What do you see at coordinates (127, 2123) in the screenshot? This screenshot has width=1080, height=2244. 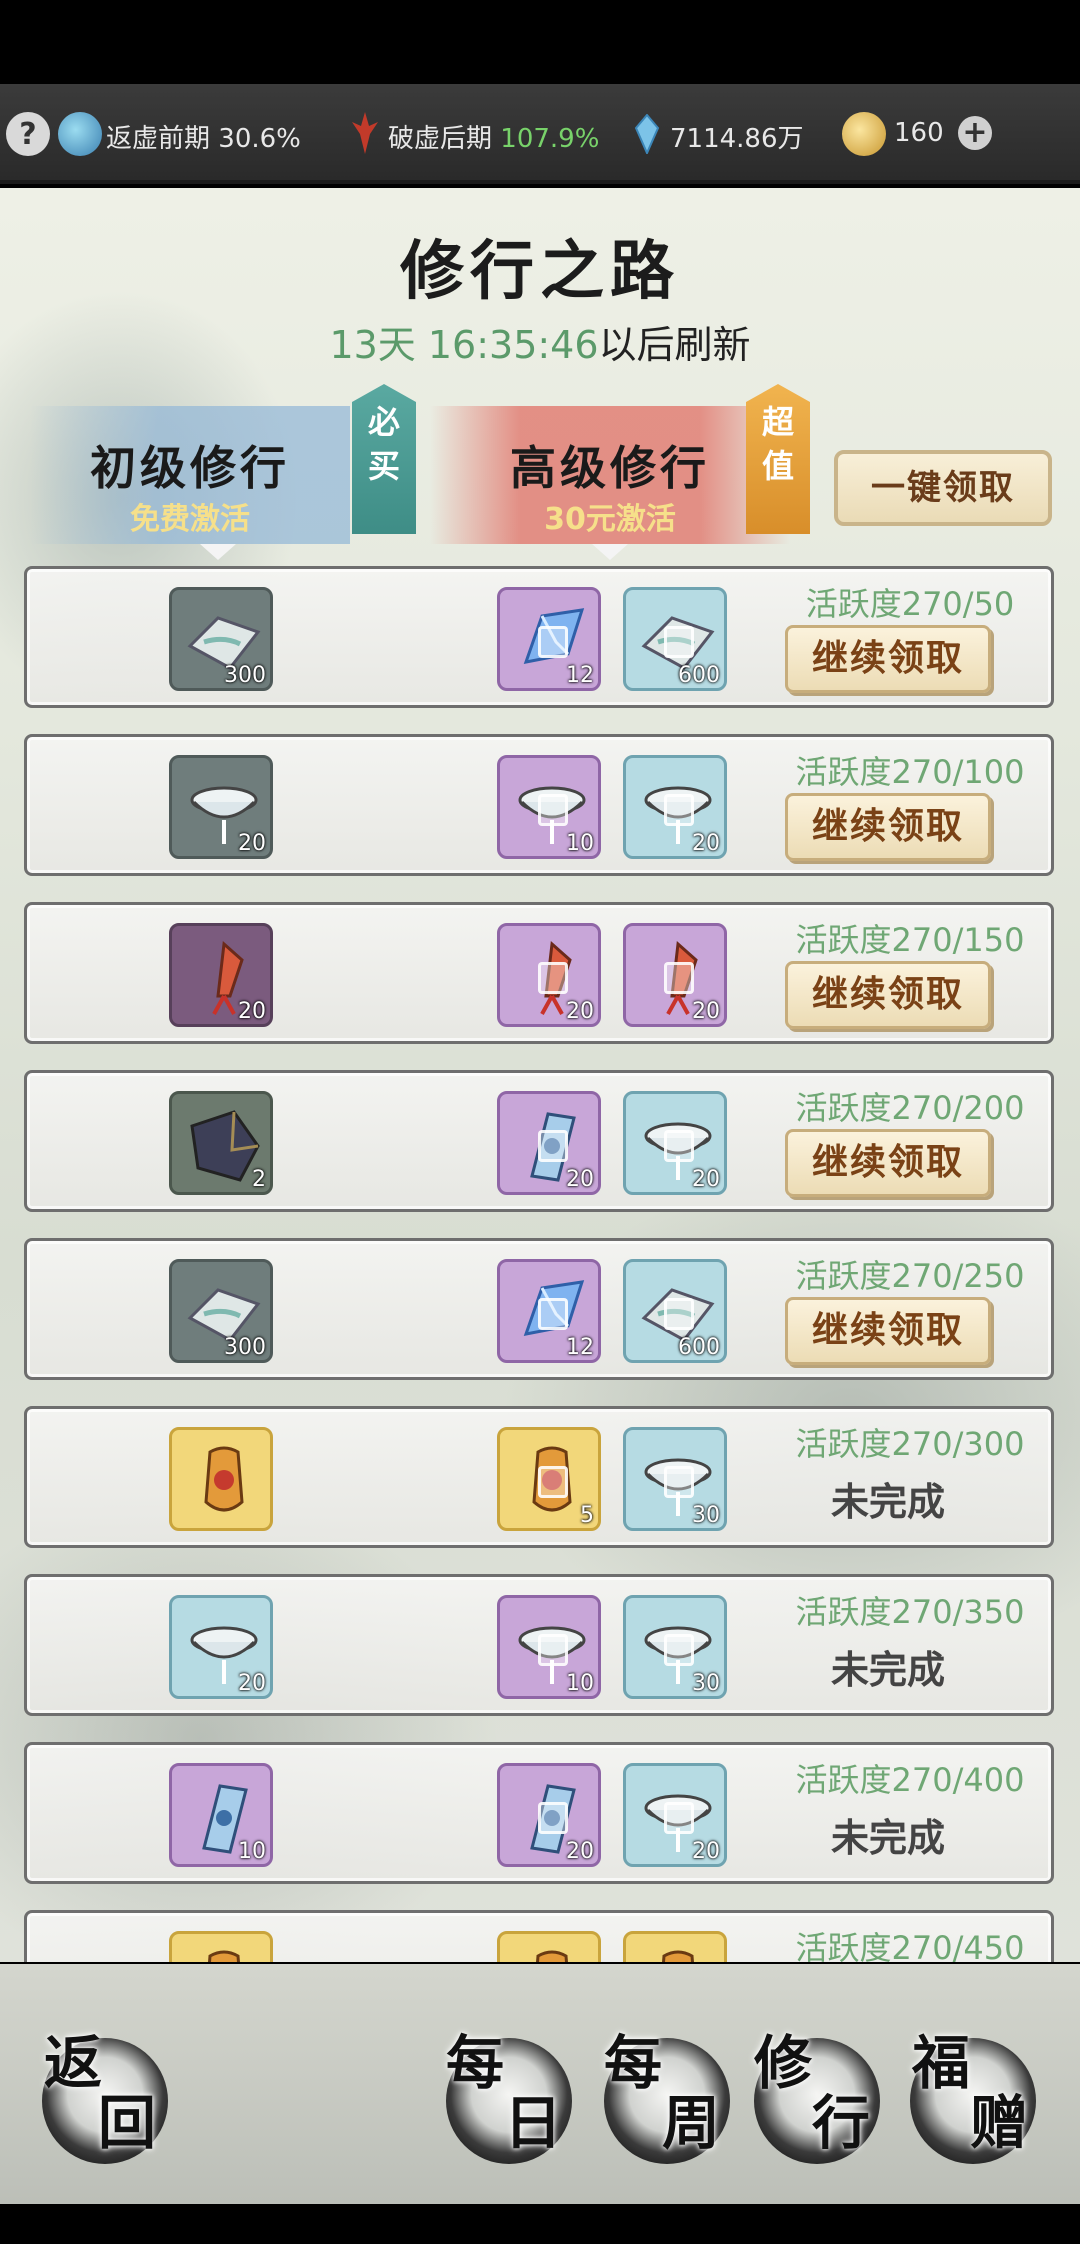 I see `back-label-2: 回` at bounding box center [127, 2123].